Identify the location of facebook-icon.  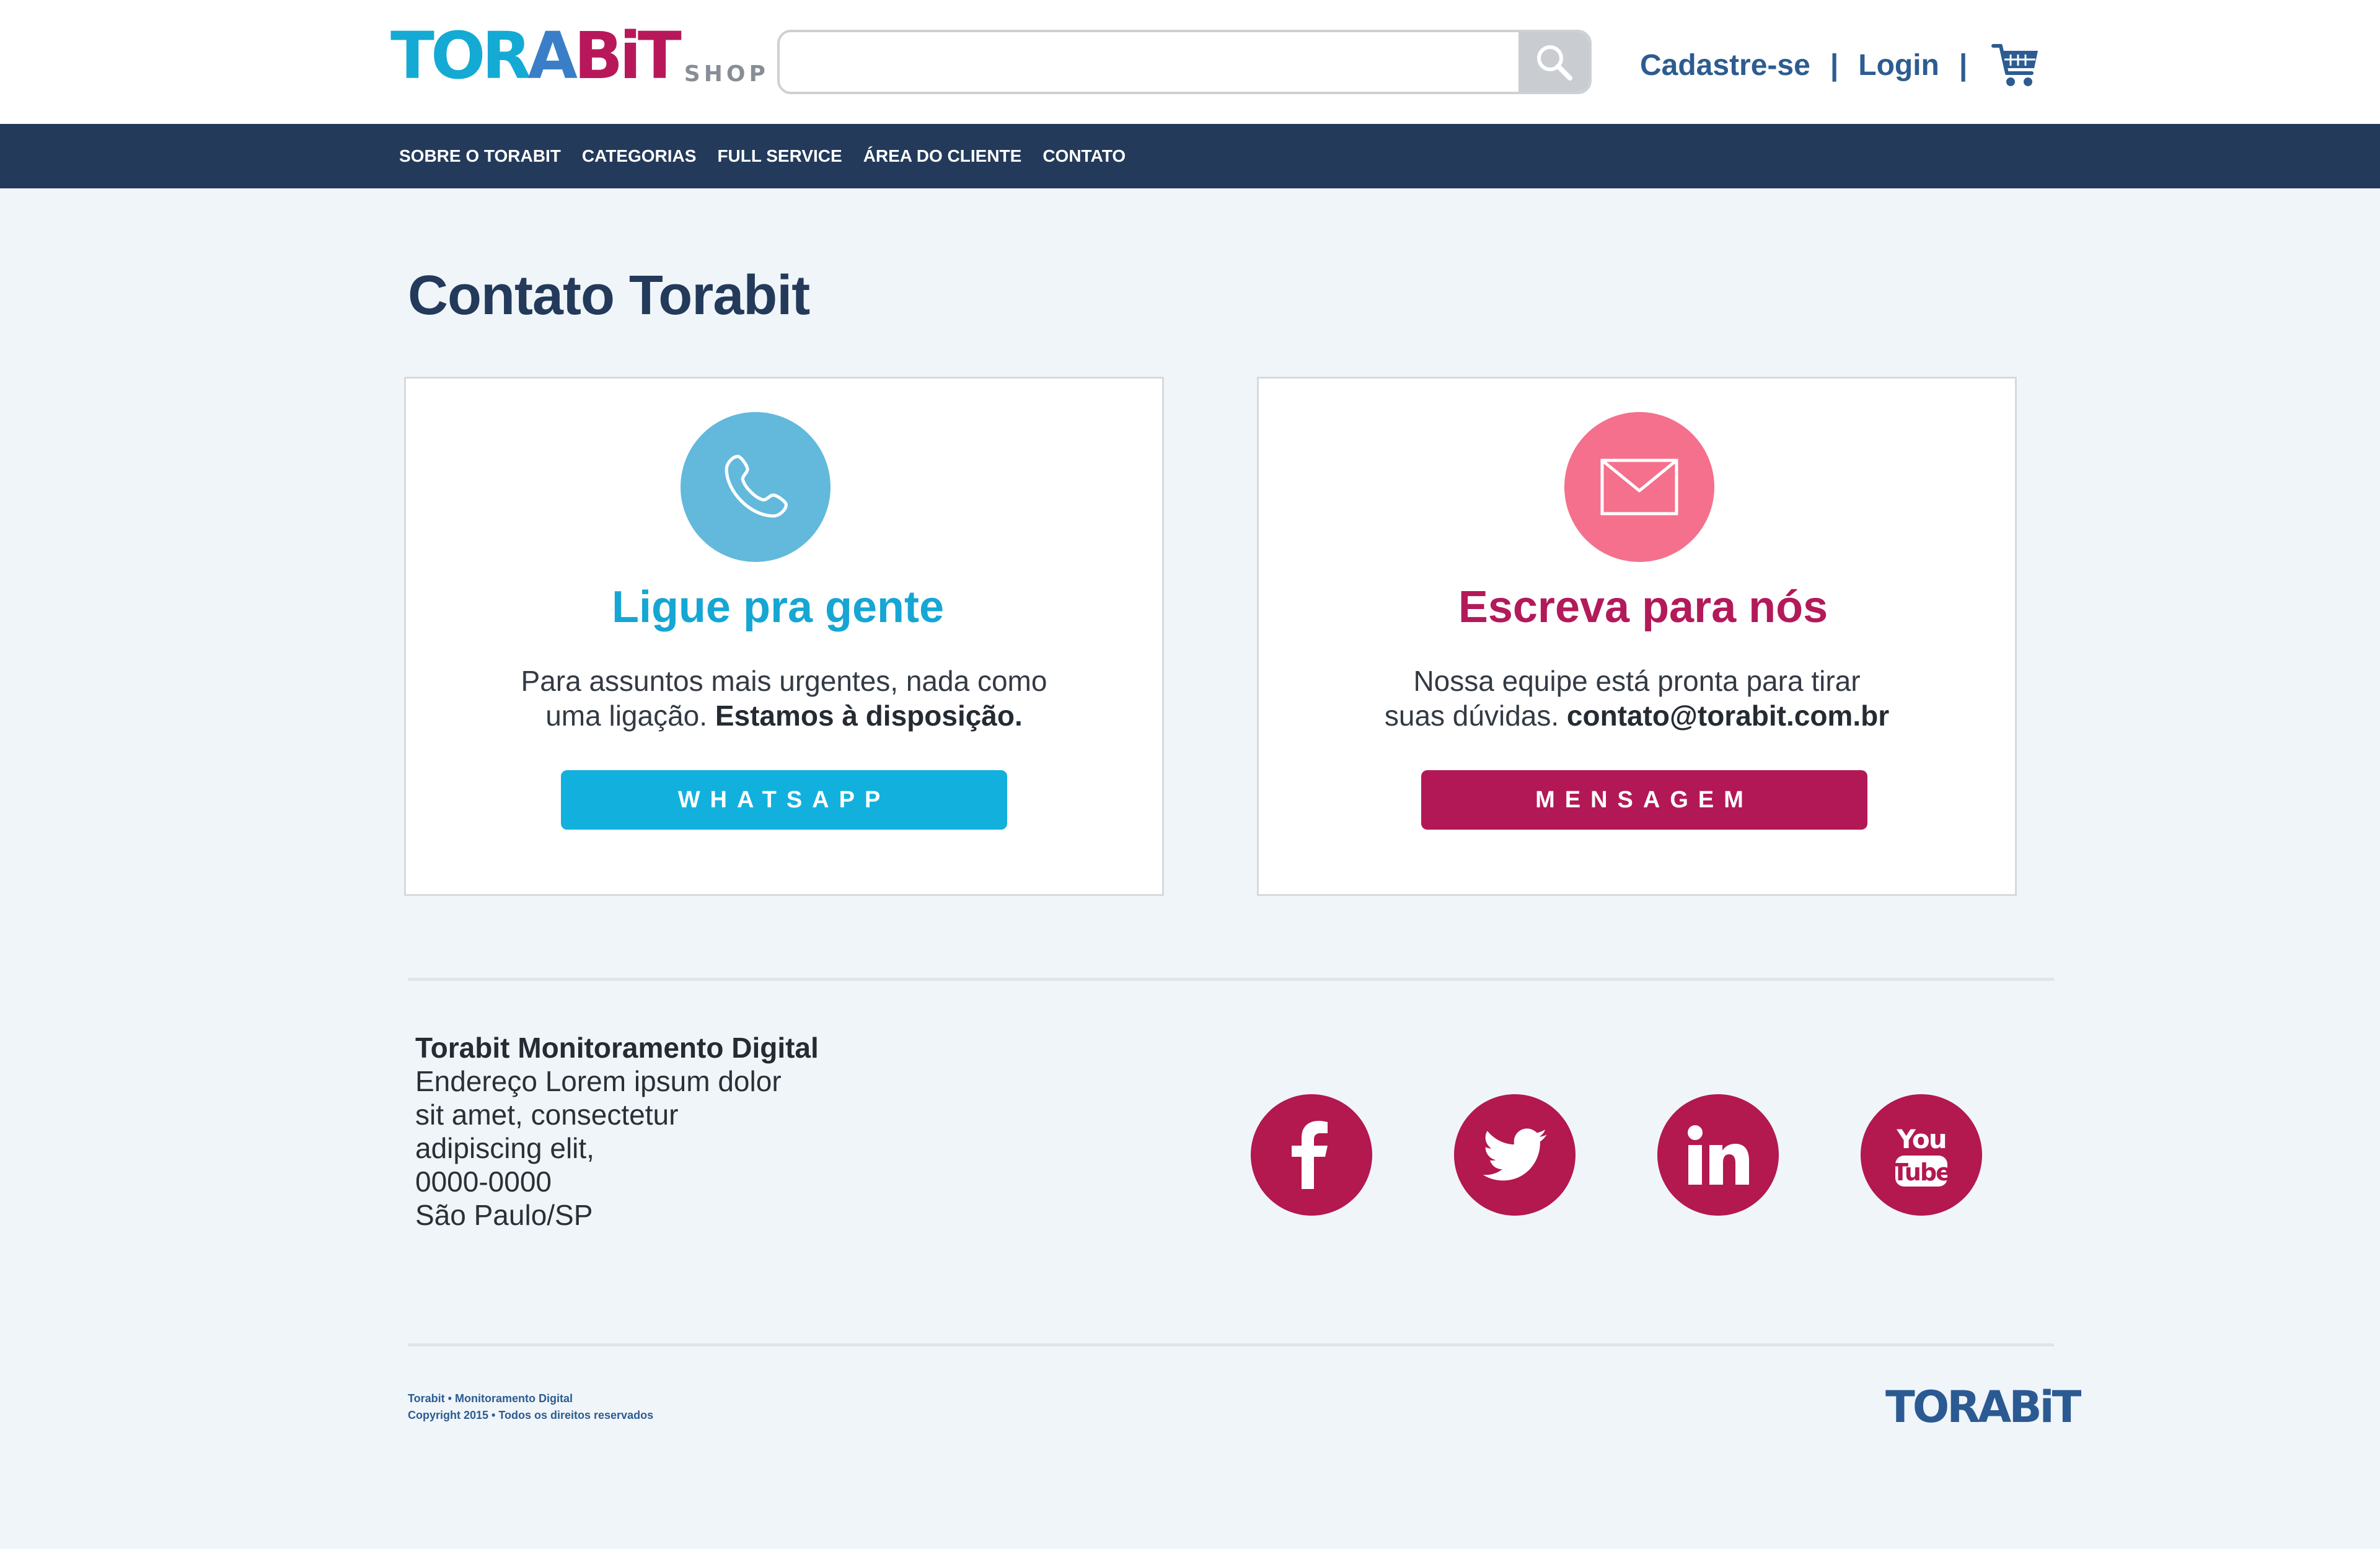
(1310, 1155).